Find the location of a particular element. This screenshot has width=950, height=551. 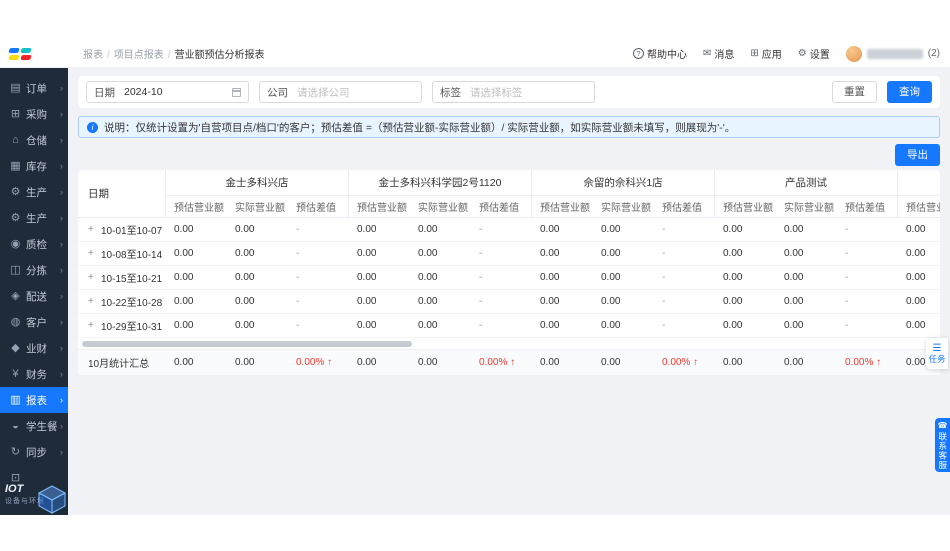

topbar-settings: ⚙ 设置 is located at coordinates (814, 53).